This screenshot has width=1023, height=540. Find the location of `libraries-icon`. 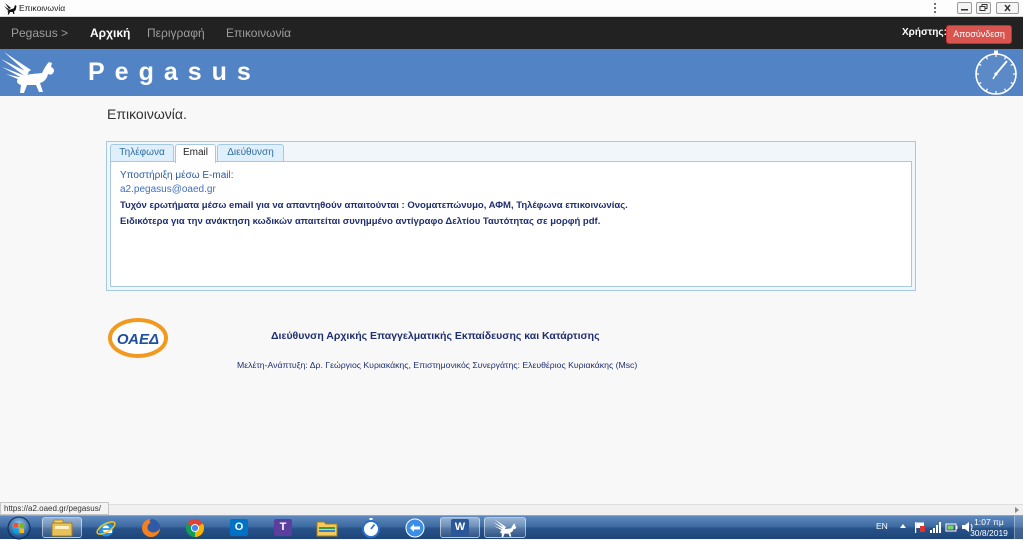

libraries-icon is located at coordinates (62, 527).